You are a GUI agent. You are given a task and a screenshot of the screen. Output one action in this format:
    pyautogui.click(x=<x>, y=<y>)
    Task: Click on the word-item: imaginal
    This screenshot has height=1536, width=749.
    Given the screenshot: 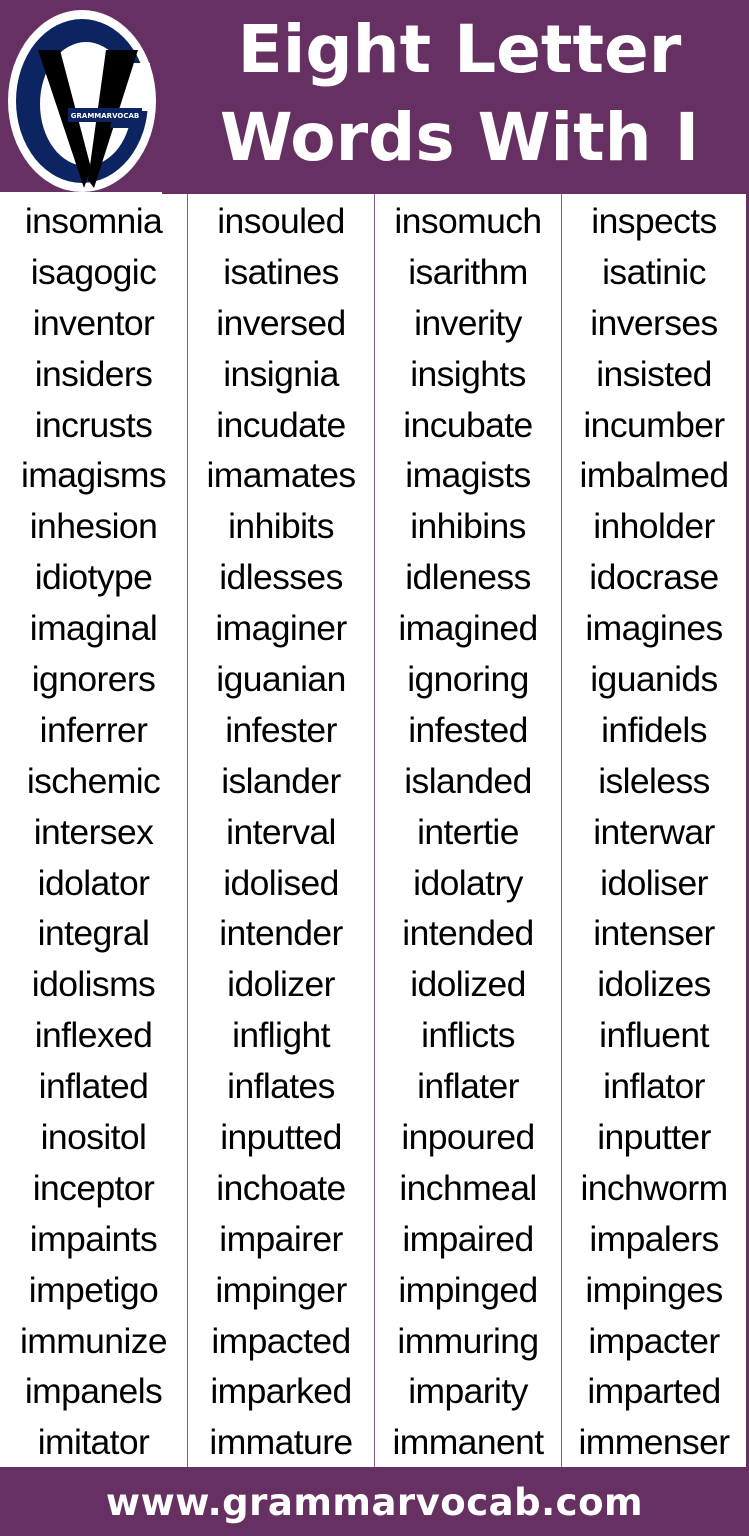 What is the action you would take?
    pyautogui.click(x=93, y=628)
    